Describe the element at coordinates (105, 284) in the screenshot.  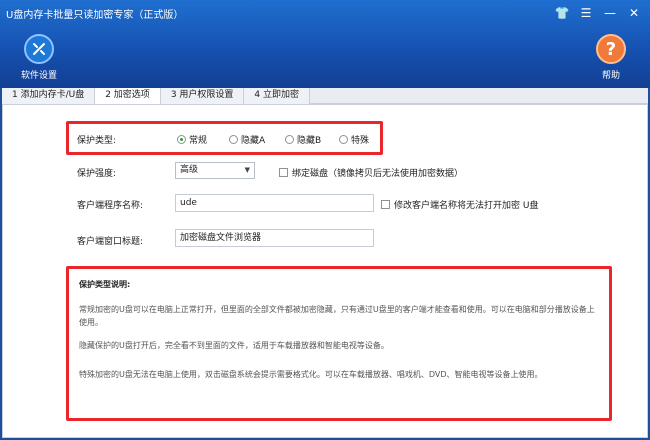
I see `description-heading: 保护类型说明:` at that location.